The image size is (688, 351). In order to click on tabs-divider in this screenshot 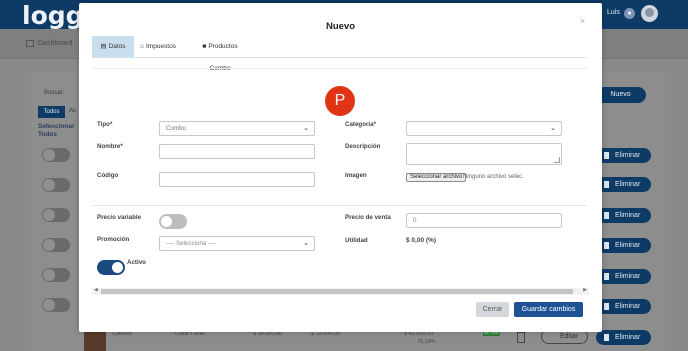, I will do `click(339, 68)`.